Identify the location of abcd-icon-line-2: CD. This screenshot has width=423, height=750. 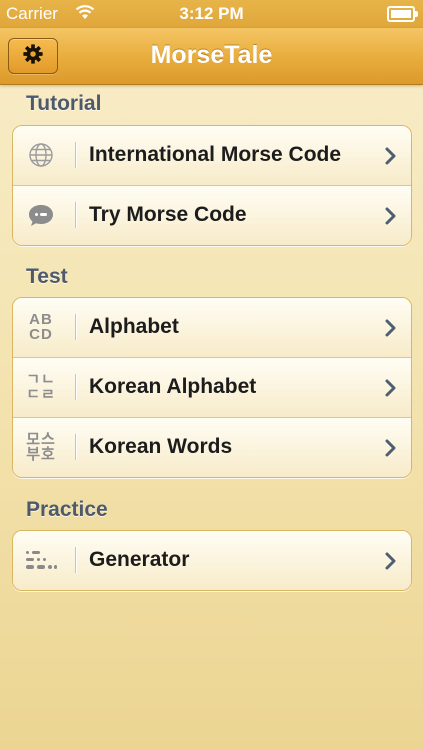
(41, 334).